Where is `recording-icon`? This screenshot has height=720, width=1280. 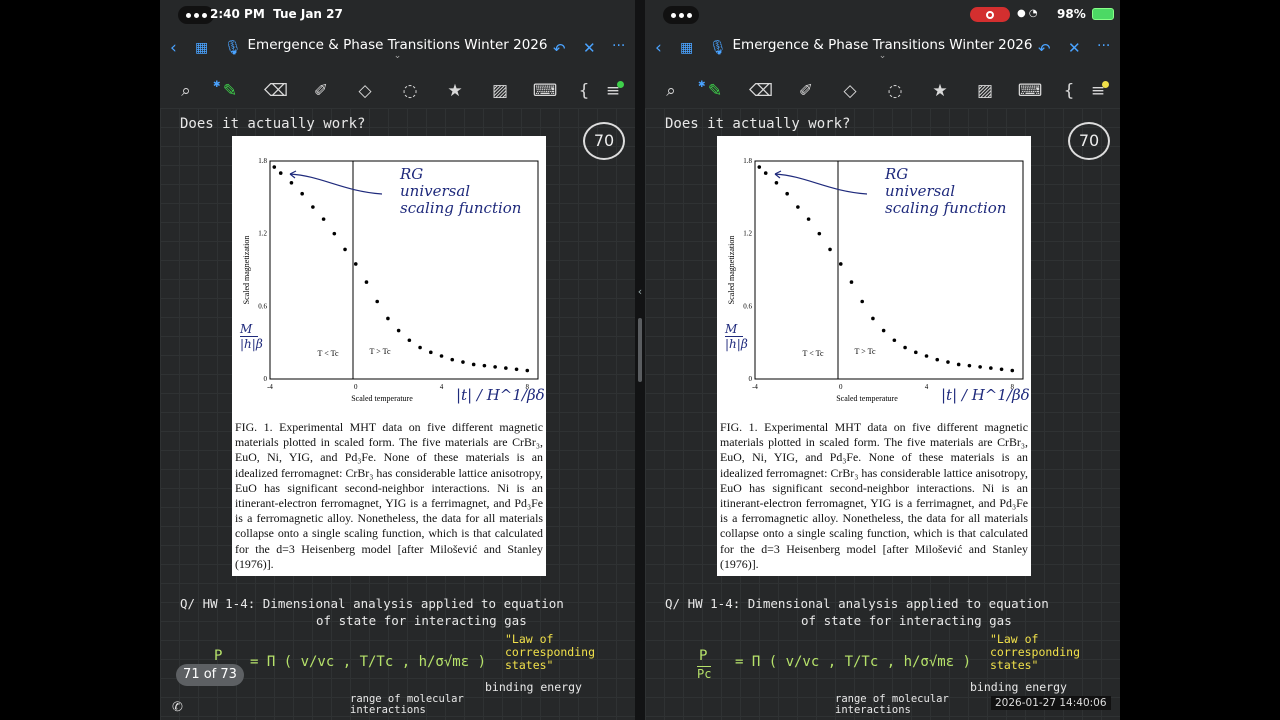 recording-icon is located at coordinates (990, 14).